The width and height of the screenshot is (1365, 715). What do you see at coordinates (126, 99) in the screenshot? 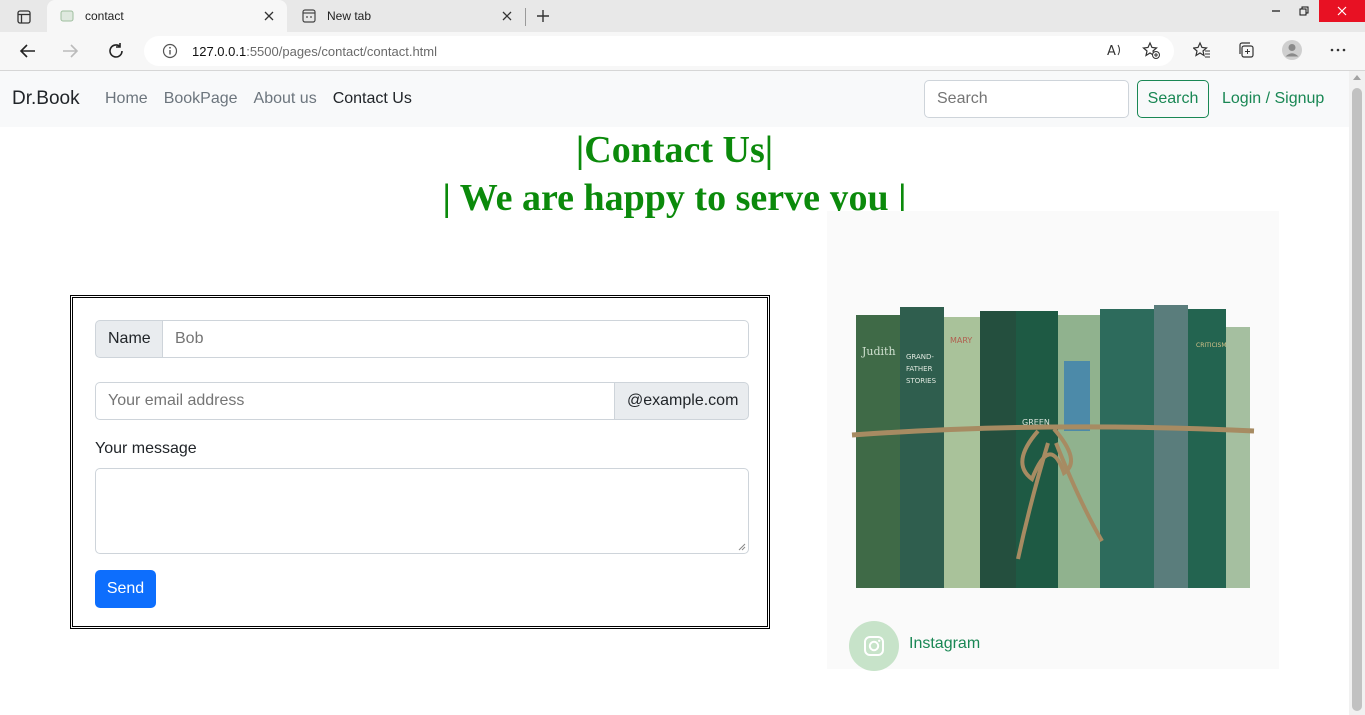
I see `nav-home: Home` at bounding box center [126, 99].